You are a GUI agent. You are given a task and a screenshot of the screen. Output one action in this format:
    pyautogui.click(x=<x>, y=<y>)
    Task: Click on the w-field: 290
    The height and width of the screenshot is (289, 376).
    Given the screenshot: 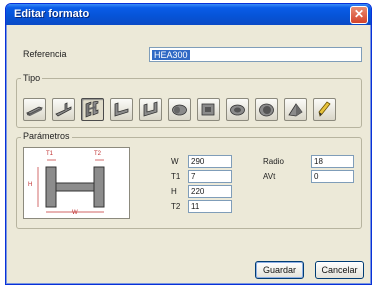 What is the action you would take?
    pyautogui.click(x=210, y=161)
    